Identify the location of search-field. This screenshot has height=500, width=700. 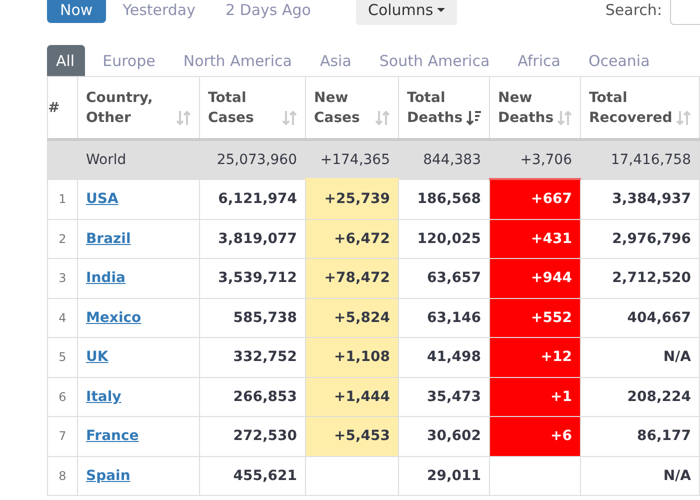
(685, 12).